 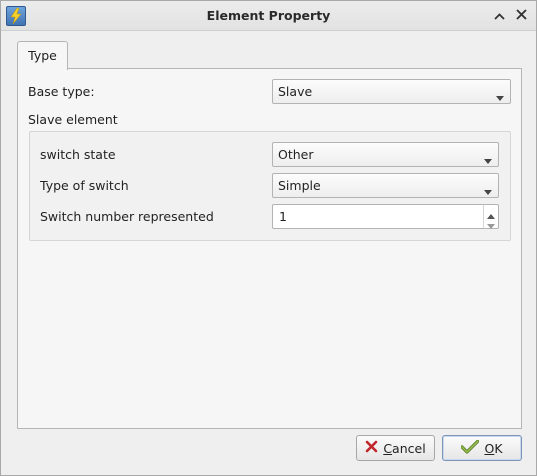 I want to click on close-icon, so click(x=521, y=16).